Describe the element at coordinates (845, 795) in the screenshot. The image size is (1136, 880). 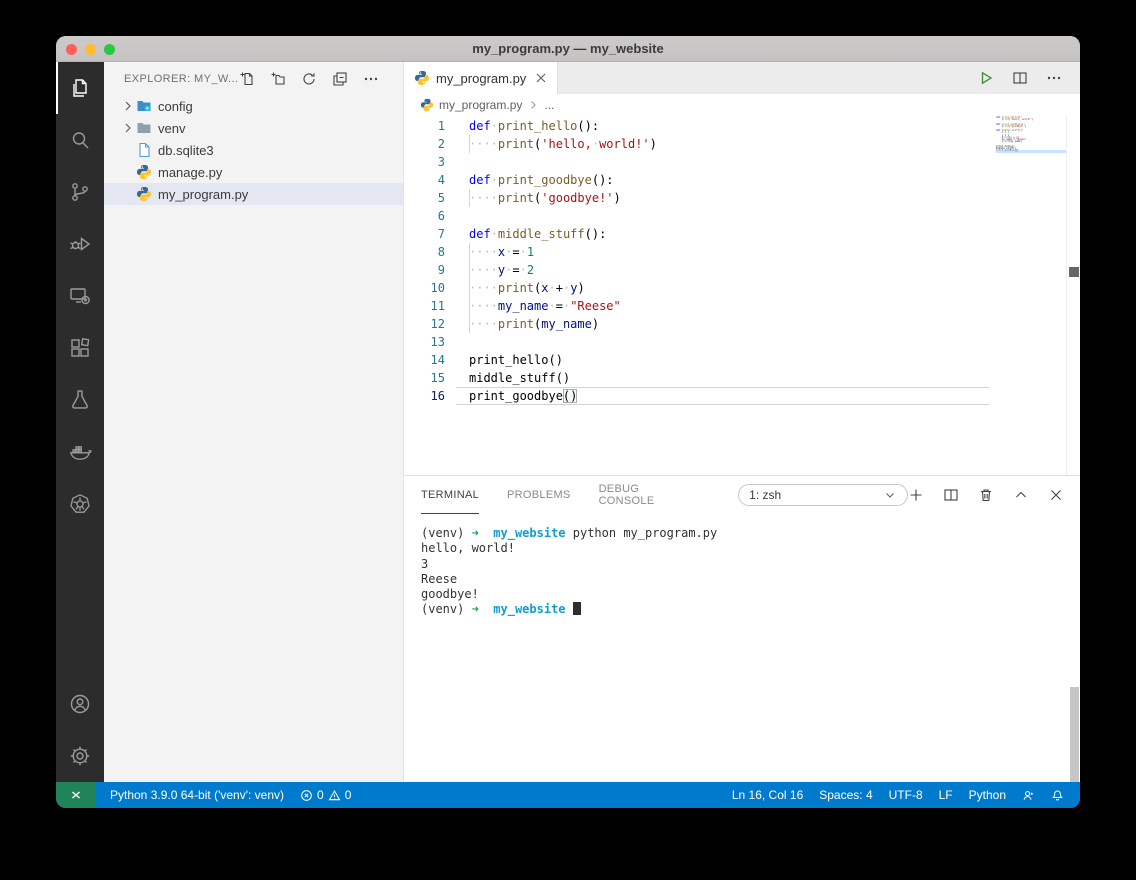
I see `indentation: Spaces: 4` at that location.